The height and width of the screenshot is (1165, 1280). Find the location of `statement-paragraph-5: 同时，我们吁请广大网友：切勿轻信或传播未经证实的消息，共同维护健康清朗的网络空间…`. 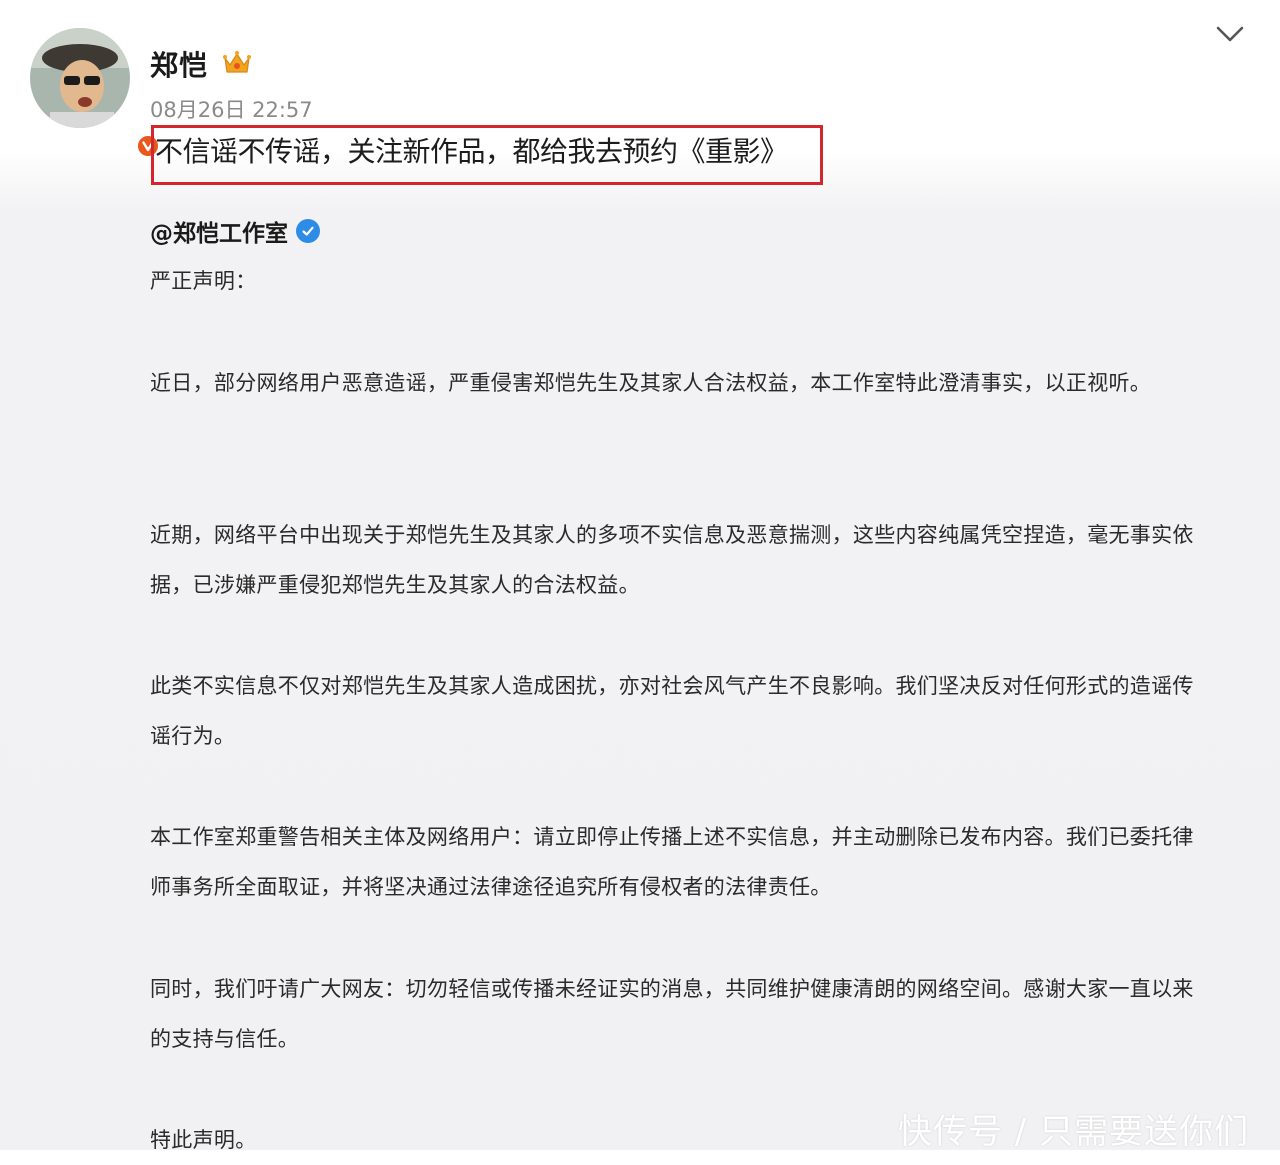

statement-paragraph-5: 同时，我们吁请广大网友：切勿轻信或传播未经证实的消息，共同维护健康清朗的网络空间… is located at coordinates (672, 1014).